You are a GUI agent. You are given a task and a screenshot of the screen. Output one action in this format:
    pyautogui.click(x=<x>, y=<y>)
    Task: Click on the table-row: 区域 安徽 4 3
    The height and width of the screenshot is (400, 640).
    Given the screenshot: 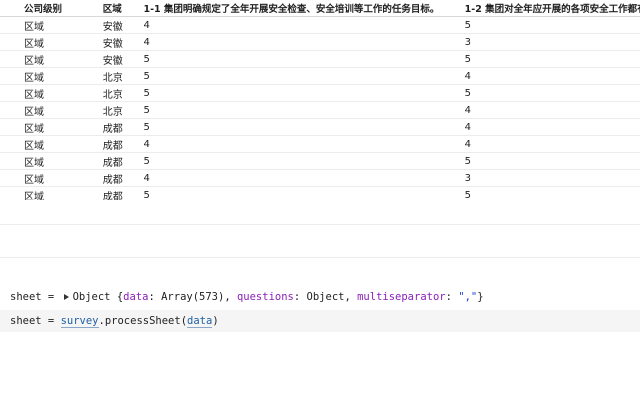 What is the action you would take?
    pyautogui.click(x=320, y=42)
    